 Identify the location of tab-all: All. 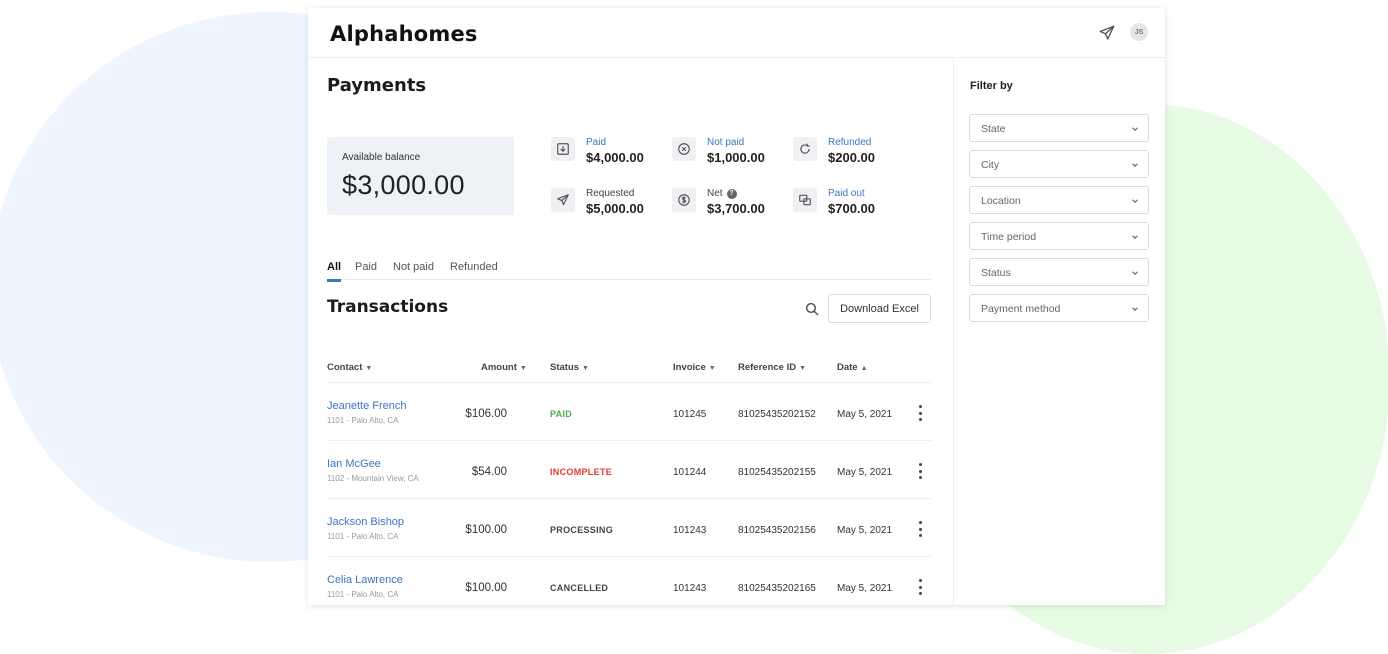
(334, 271).